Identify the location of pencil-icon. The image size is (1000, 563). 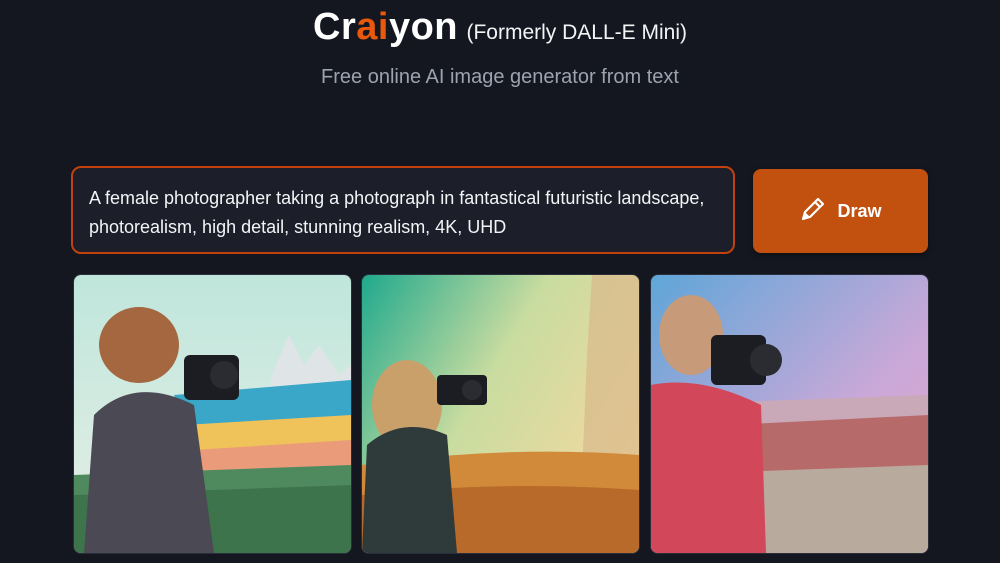
(818, 211).